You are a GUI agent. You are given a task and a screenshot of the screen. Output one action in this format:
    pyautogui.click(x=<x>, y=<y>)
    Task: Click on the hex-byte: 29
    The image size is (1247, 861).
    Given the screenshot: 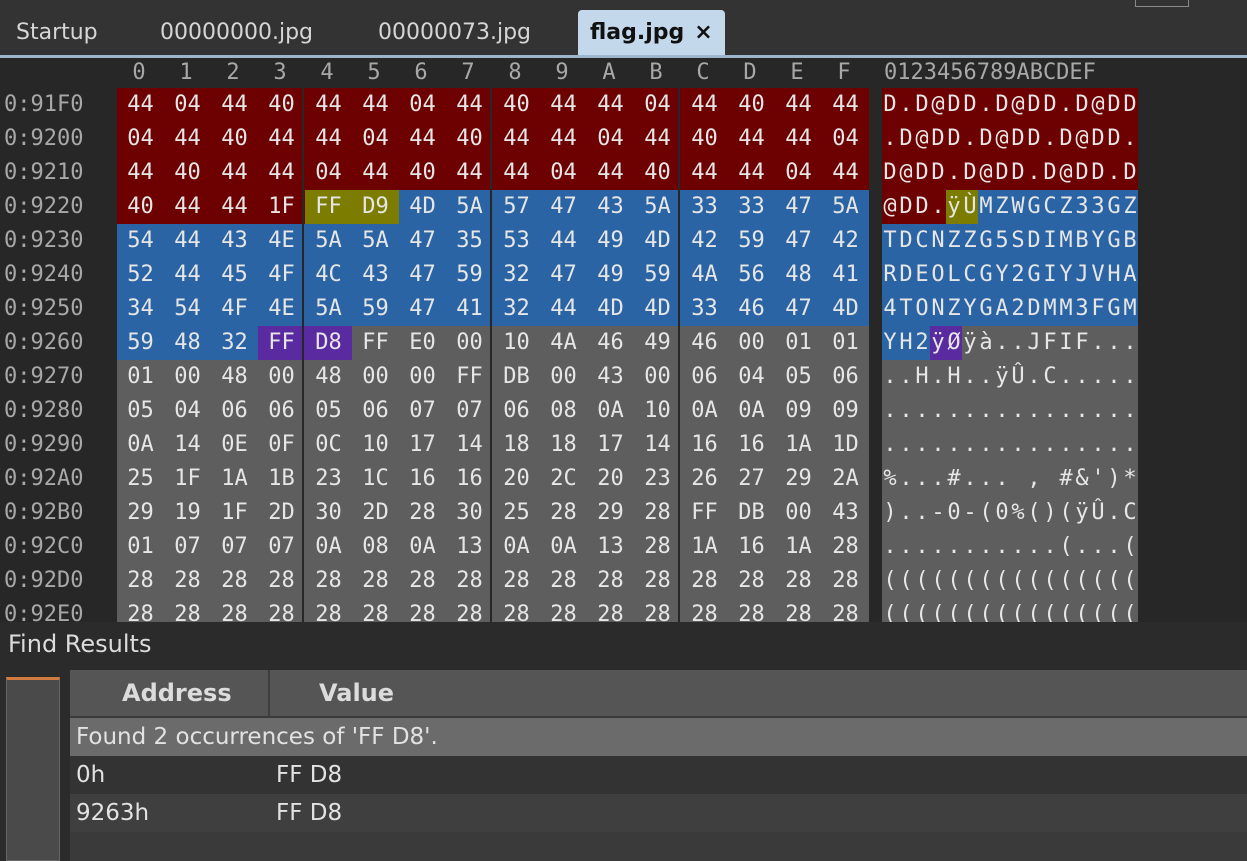 What is the action you would take?
    pyautogui.click(x=798, y=479)
    